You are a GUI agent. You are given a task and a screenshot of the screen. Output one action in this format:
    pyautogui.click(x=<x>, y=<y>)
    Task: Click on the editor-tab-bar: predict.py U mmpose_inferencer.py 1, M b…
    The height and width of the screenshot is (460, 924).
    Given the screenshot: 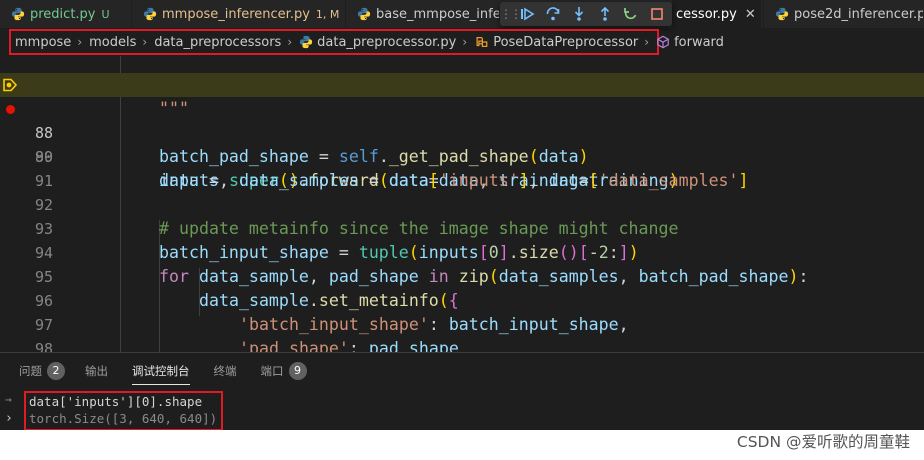 What is the action you would take?
    pyautogui.click(x=462, y=14)
    